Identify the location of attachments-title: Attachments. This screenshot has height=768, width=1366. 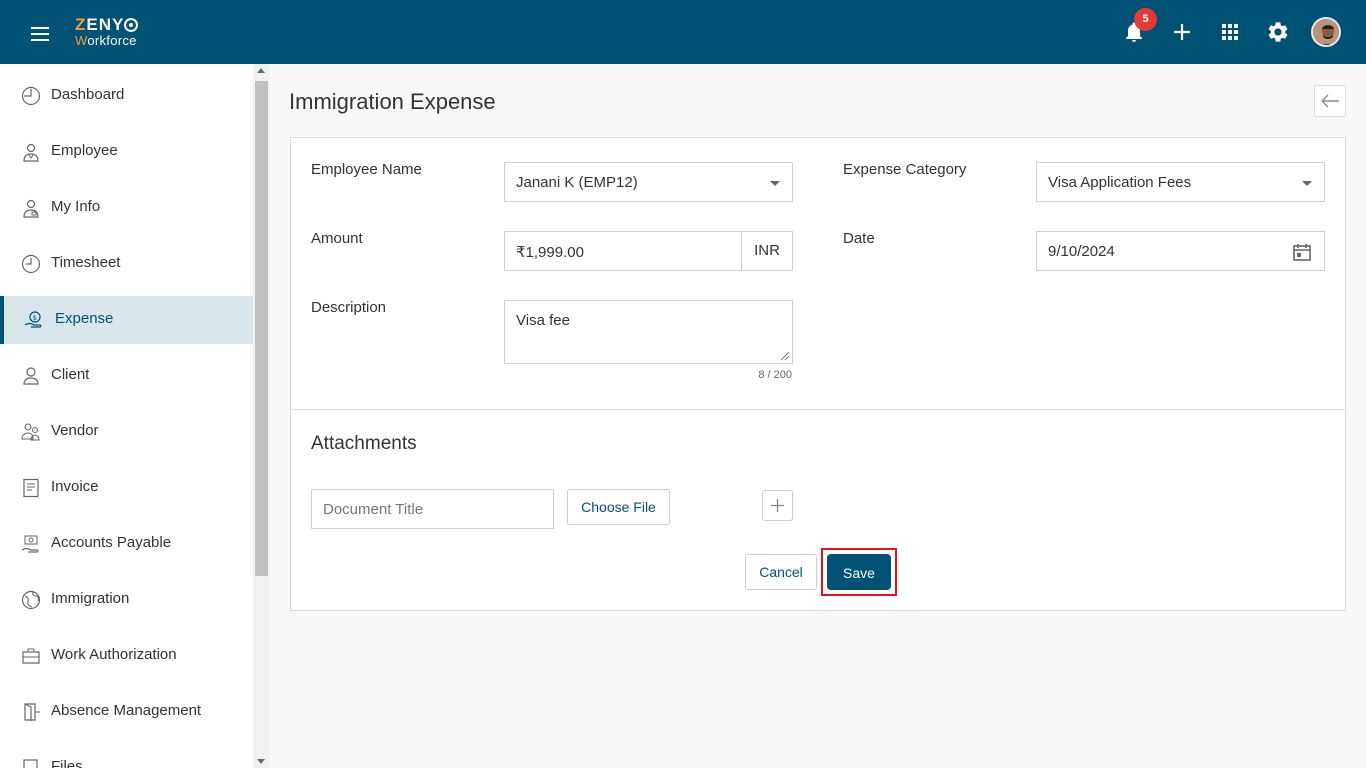
(364, 443).